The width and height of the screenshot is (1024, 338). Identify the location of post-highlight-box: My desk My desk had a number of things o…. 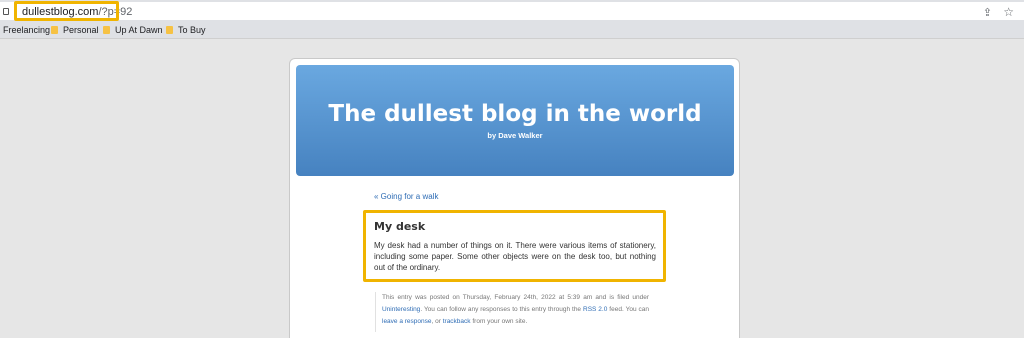
(514, 246).